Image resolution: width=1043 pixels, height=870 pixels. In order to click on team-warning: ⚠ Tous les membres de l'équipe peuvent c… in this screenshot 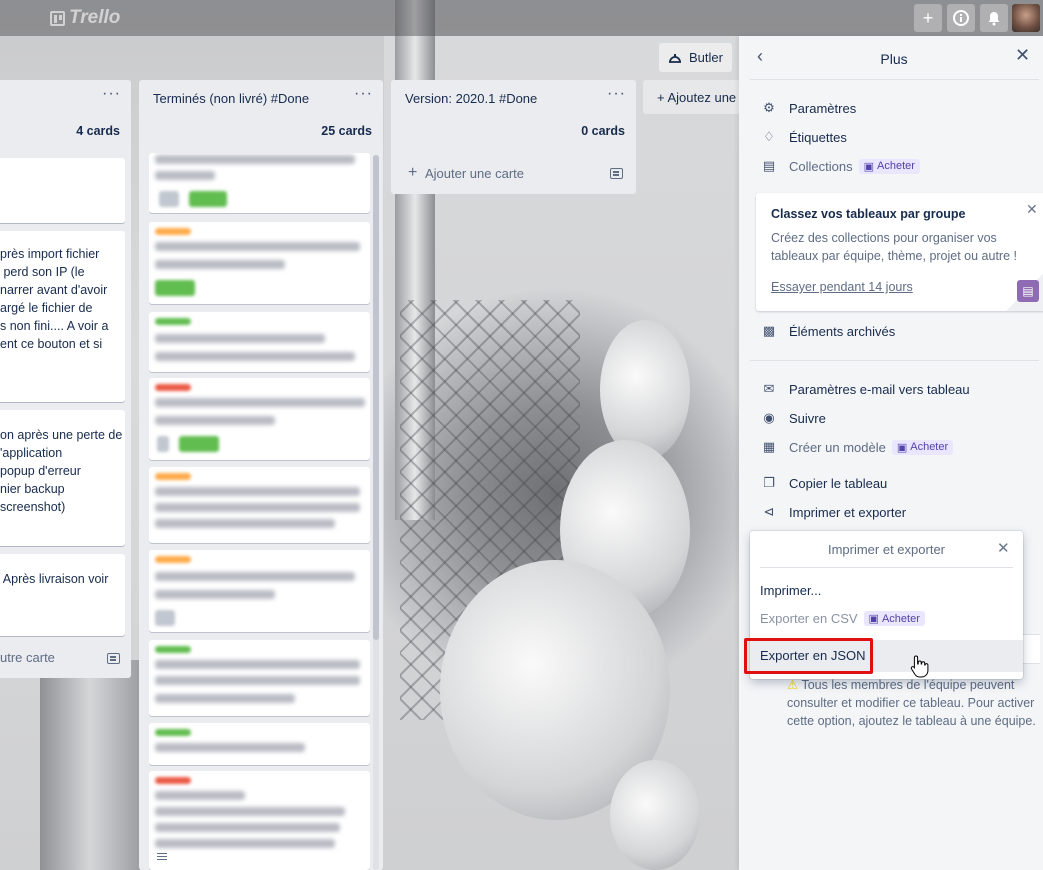, I will do `click(915, 703)`.